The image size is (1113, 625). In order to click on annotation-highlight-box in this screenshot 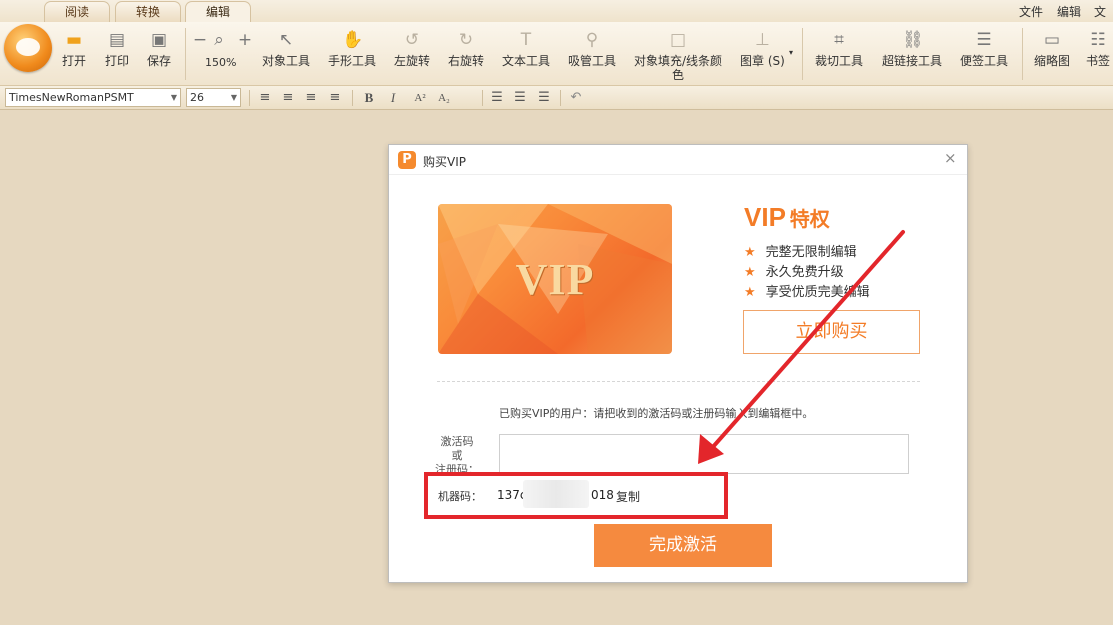, I will do `click(576, 495)`.